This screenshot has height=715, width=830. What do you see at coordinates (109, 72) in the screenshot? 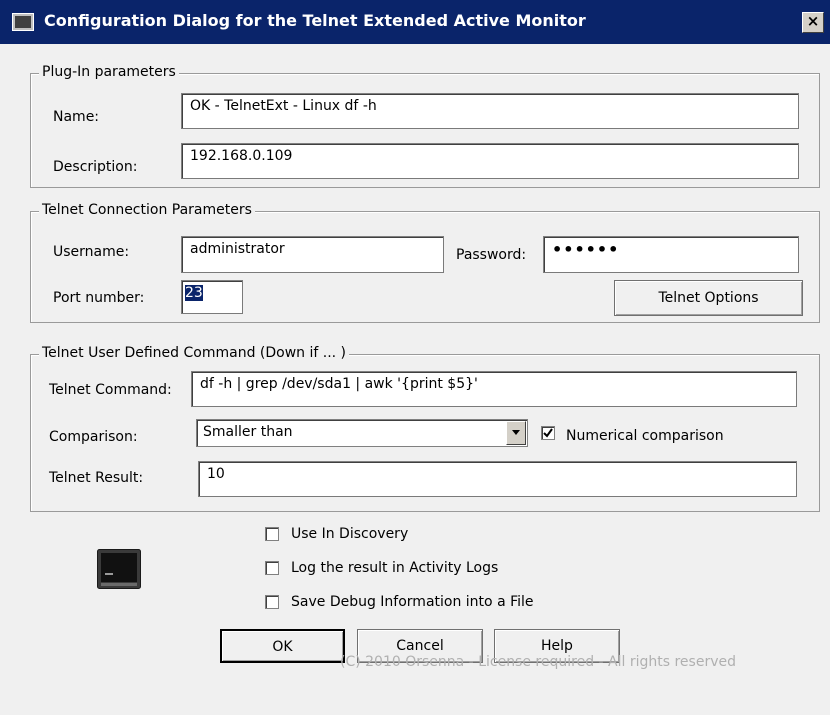
I see `plugin-parameters-legend: Plug-In parameters` at bounding box center [109, 72].